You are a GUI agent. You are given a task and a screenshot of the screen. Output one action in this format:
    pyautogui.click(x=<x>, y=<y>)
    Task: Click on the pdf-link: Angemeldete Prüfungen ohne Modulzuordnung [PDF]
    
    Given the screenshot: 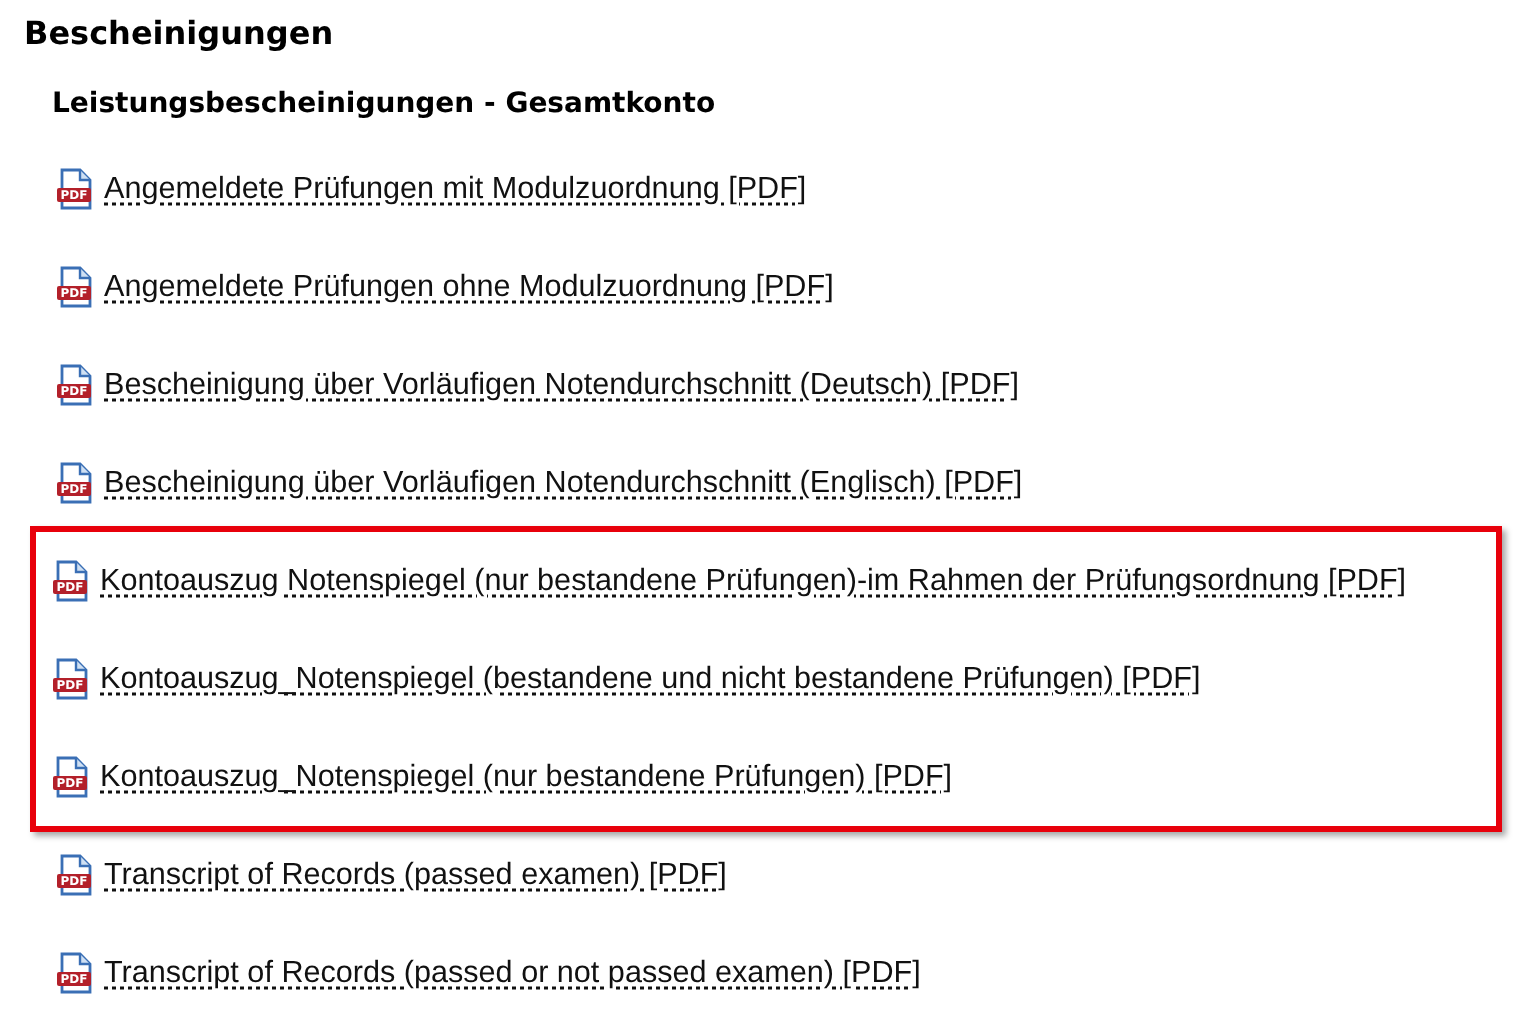 What is the action you would take?
    pyautogui.click(x=469, y=287)
    